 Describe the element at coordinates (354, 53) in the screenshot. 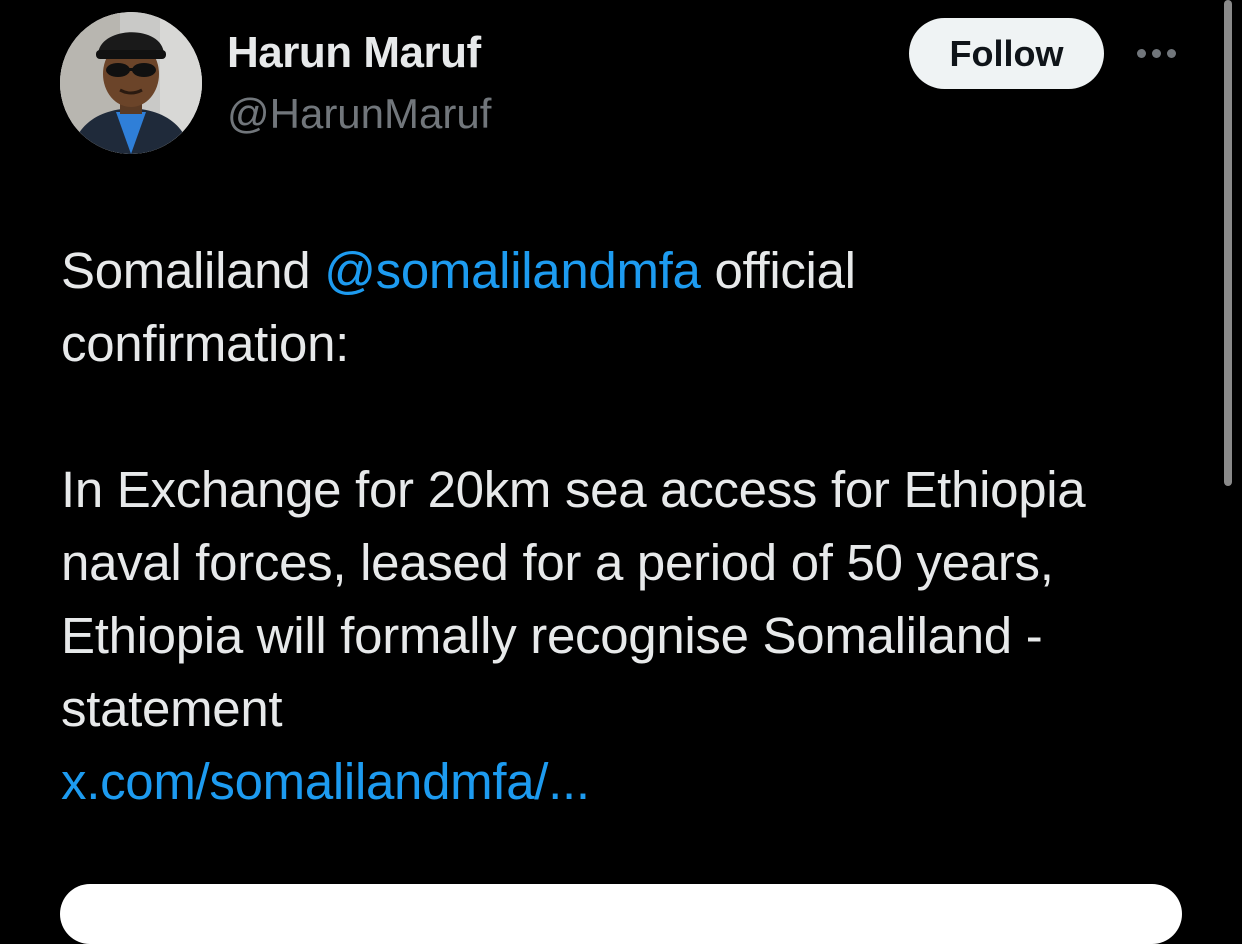

I see `author-display-name: Harun Maruf` at that location.